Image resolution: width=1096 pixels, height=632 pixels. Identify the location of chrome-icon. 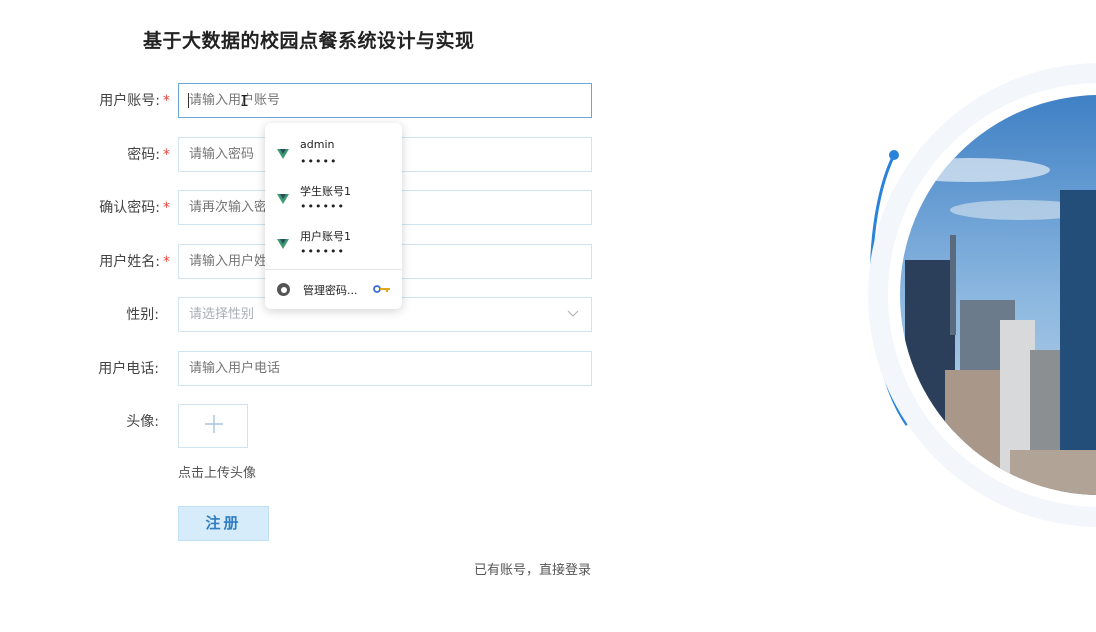
(283, 289).